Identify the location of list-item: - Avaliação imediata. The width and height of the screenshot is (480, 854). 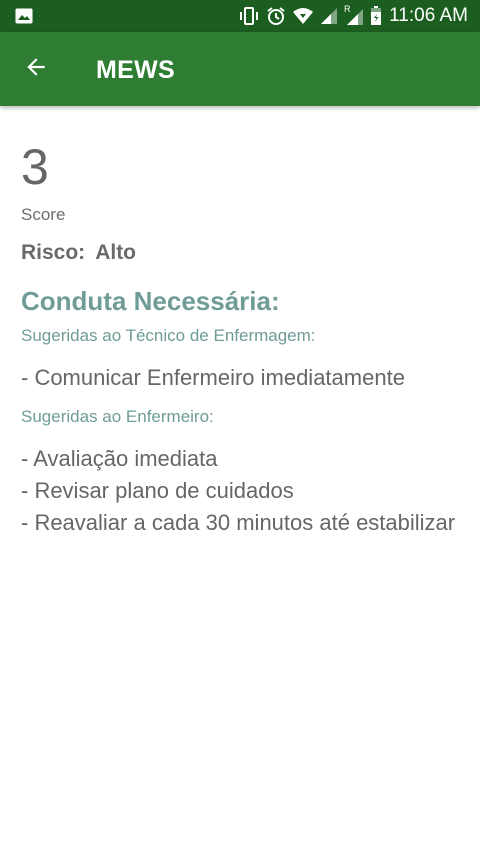
(119, 458).